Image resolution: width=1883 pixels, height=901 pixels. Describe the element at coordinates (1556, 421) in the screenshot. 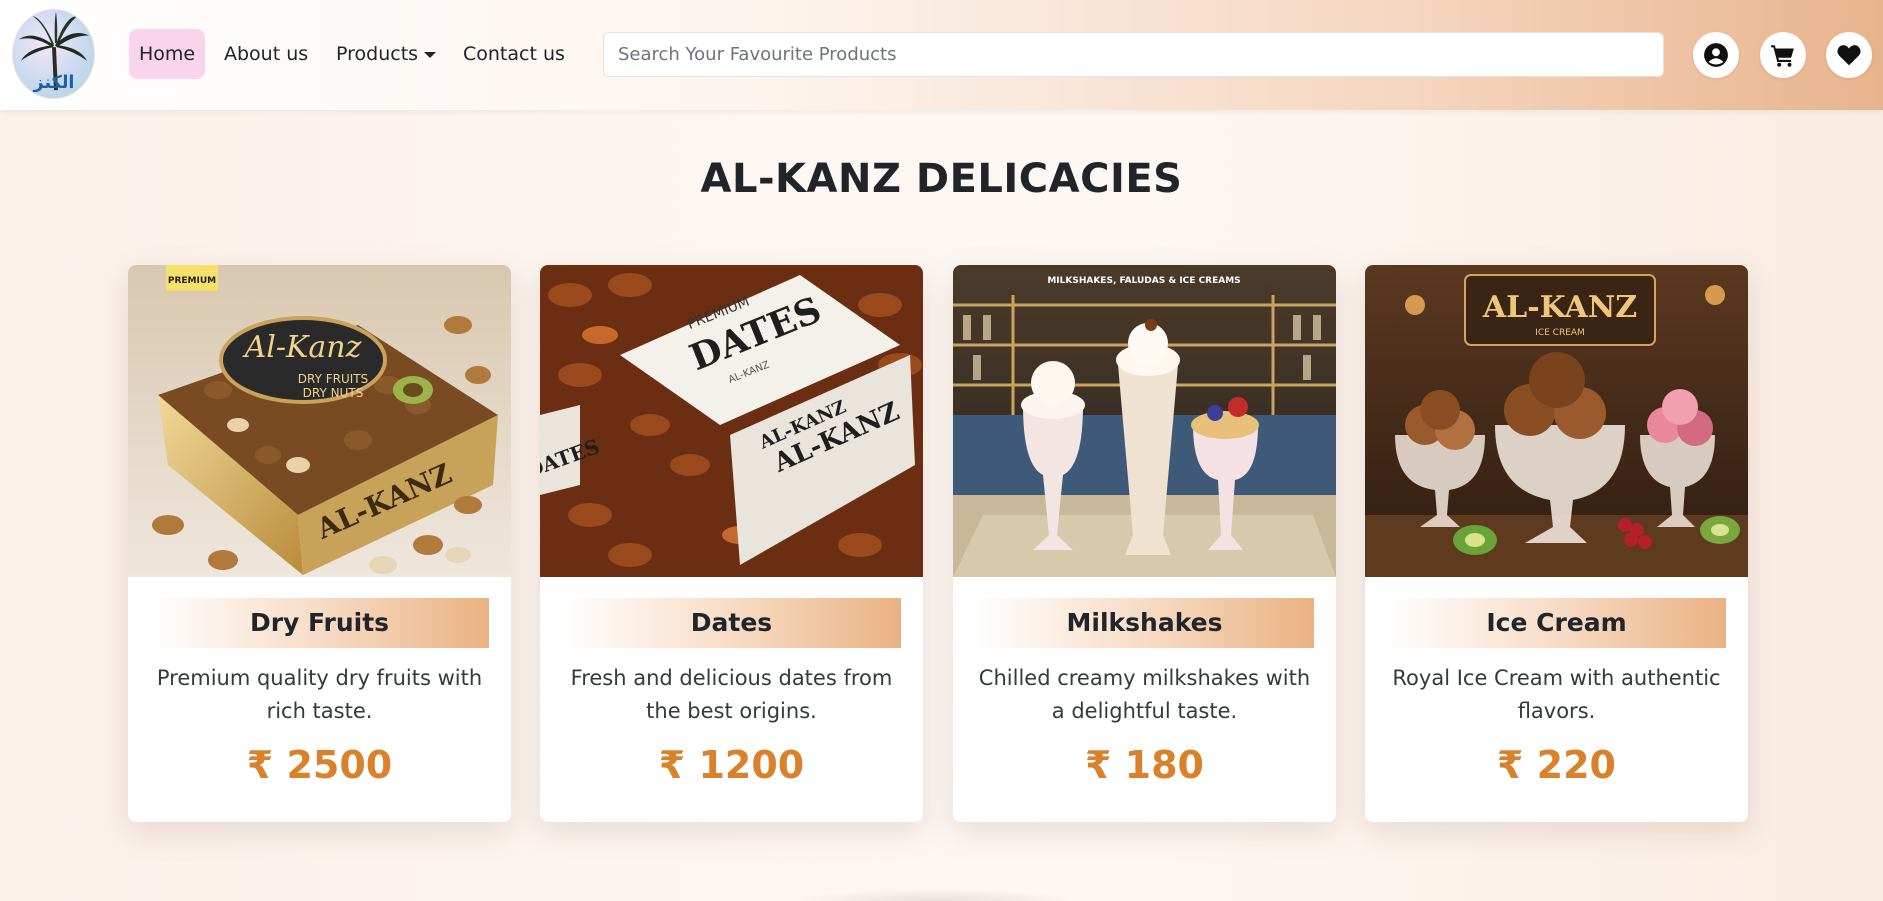

I see `product-image-ice-cream: AL-KANZ ICE CREAM` at that location.